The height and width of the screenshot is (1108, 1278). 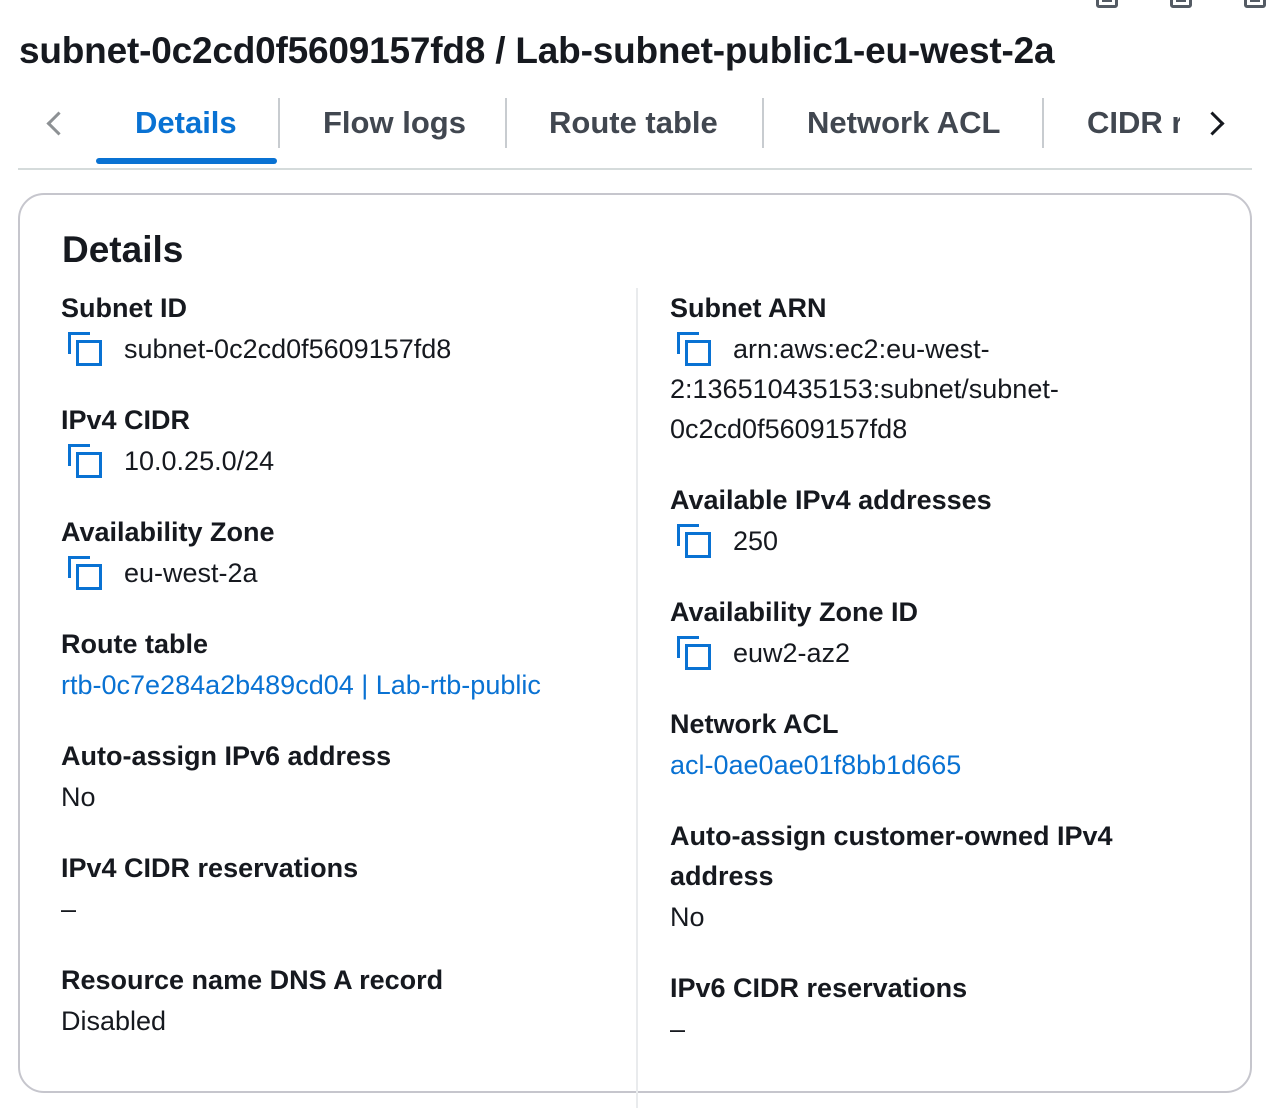 I want to click on tab-network-acl: Network ACL, so click(x=903, y=123).